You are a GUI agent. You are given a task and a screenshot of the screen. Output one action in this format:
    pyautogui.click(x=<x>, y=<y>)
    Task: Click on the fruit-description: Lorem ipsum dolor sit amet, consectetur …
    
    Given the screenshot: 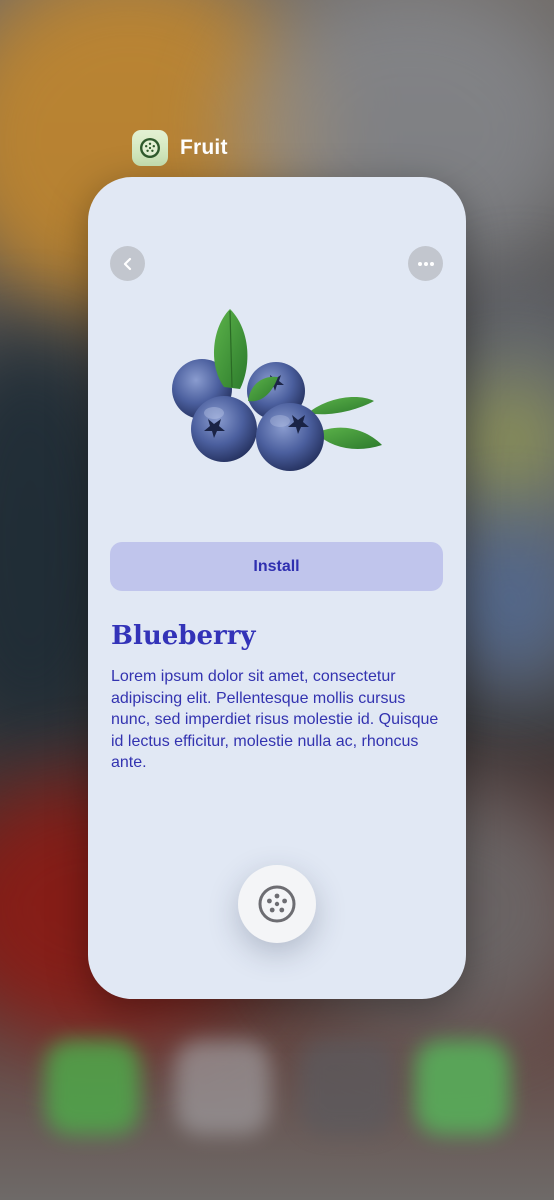 What is the action you would take?
    pyautogui.click(x=275, y=719)
    